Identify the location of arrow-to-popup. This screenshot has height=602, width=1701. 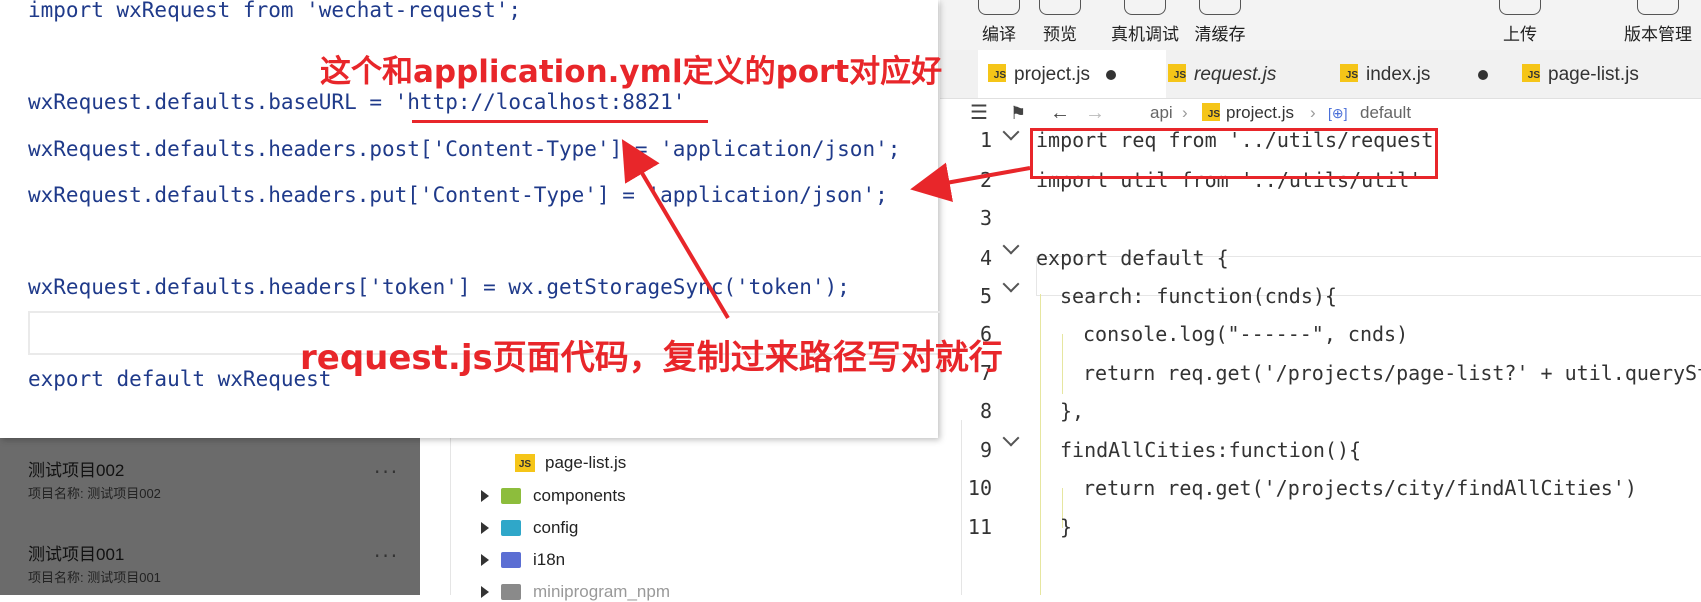
(970, 182).